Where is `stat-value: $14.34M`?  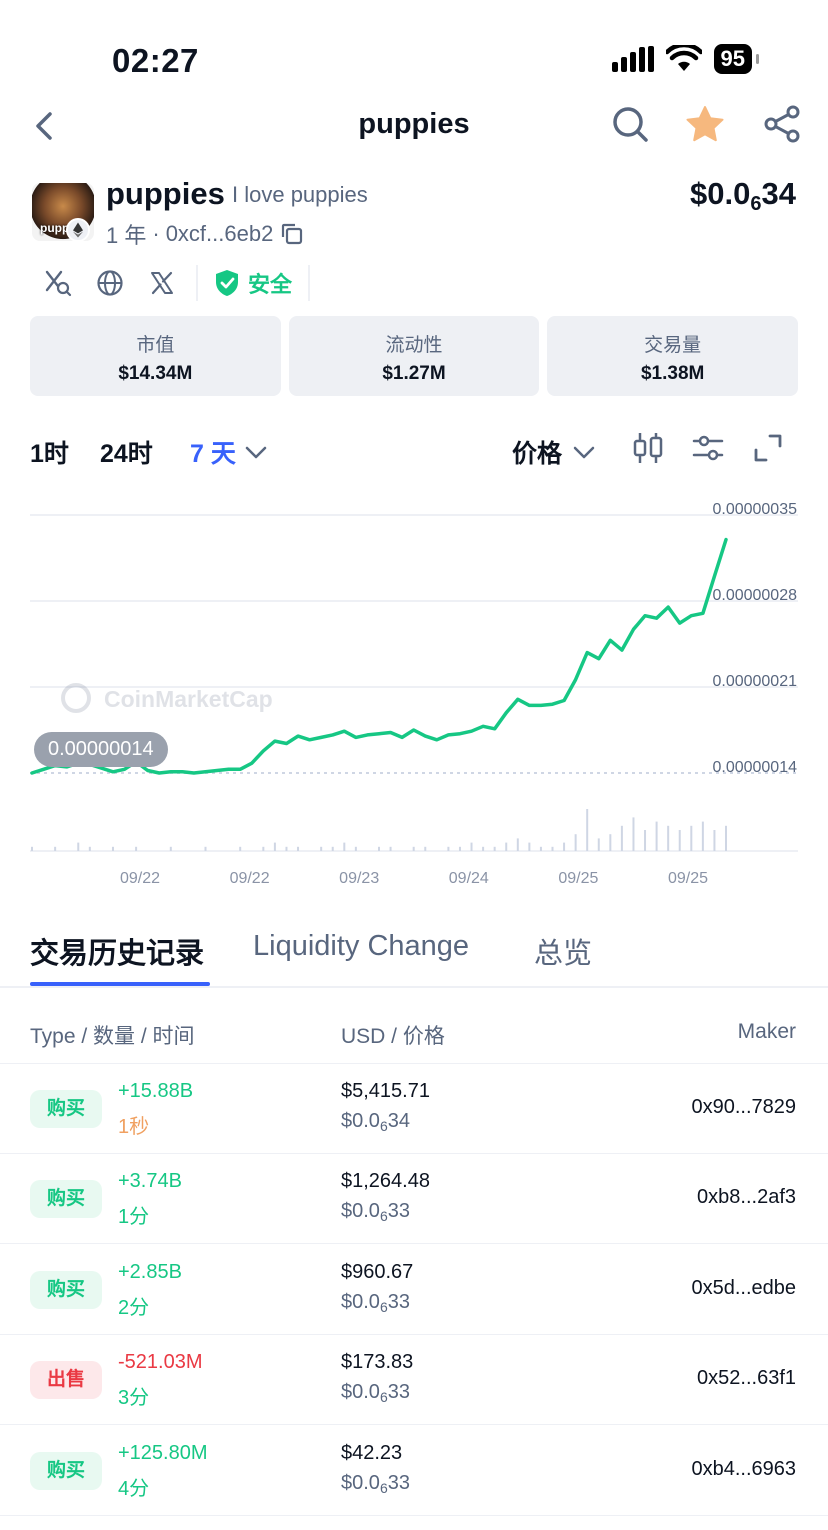
stat-value: $14.34M is located at coordinates (155, 373).